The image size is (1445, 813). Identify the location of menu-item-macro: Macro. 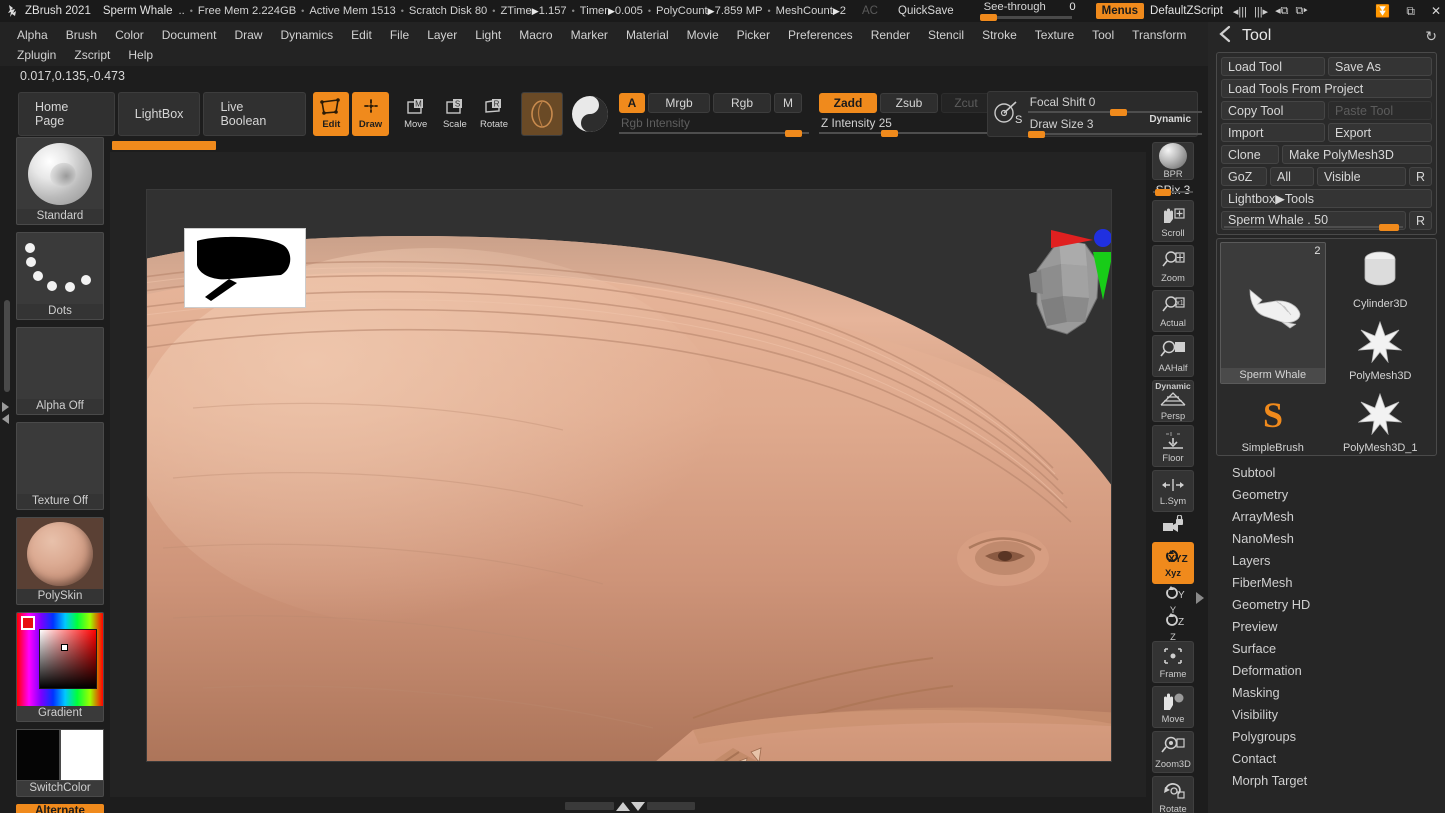
(535, 35).